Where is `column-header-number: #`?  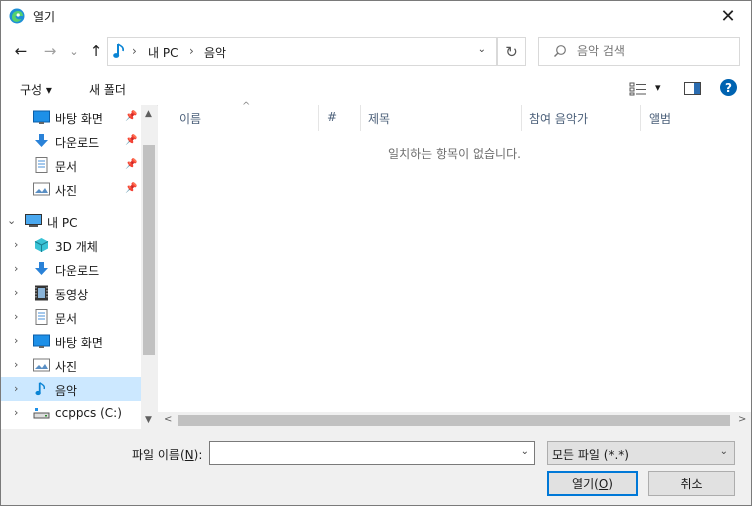
column-header-number: # is located at coordinates (332, 117).